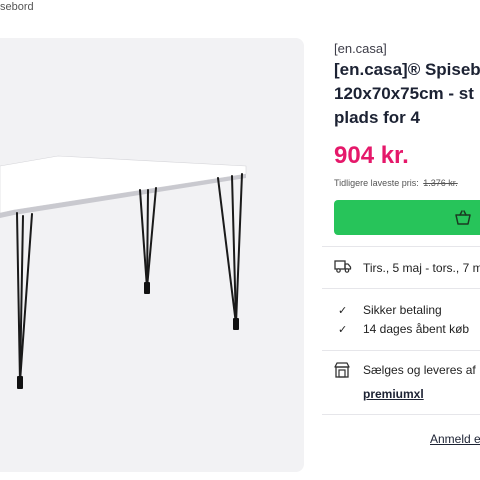  What do you see at coordinates (393, 394) in the screenshot?
I see `seller-link: premiumxl` at bounding box center [393, 394].